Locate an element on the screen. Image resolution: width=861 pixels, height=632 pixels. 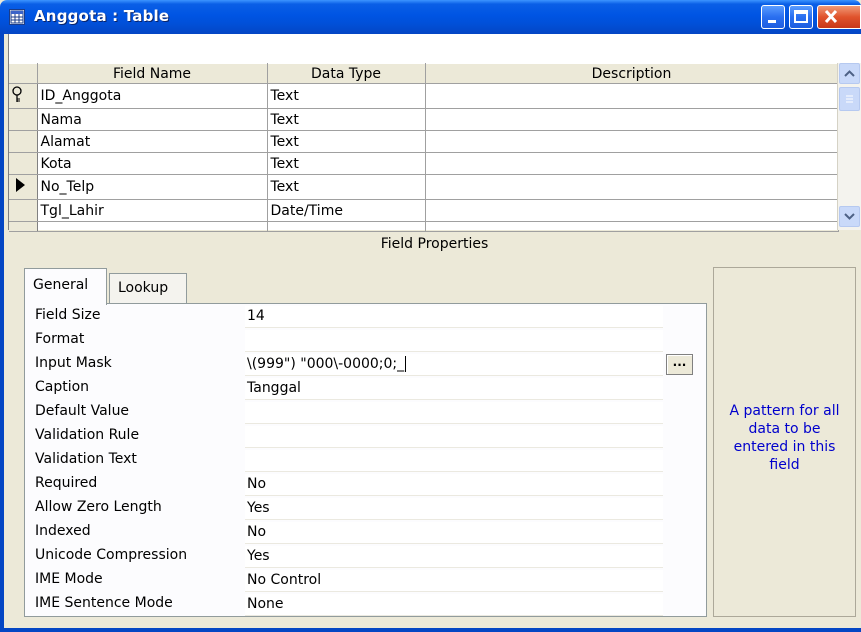
key-icon is located at coordinates (17, 94).